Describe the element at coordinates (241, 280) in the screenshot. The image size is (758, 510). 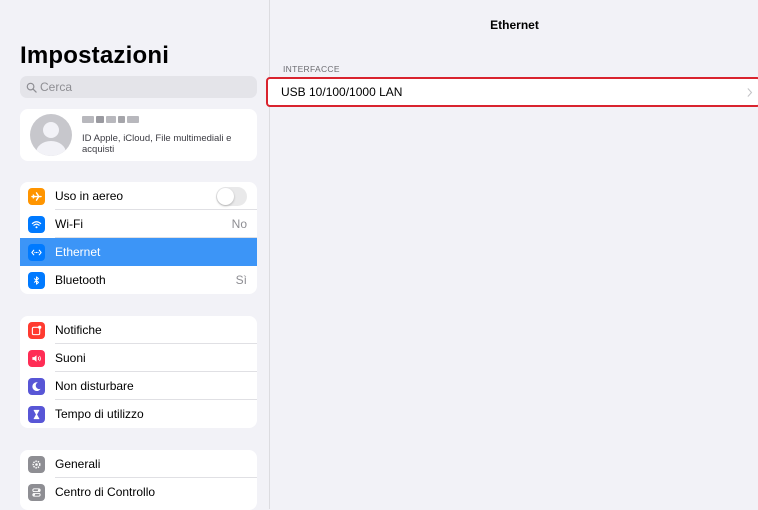
I see `bluetooth-status: Sì` at that location.